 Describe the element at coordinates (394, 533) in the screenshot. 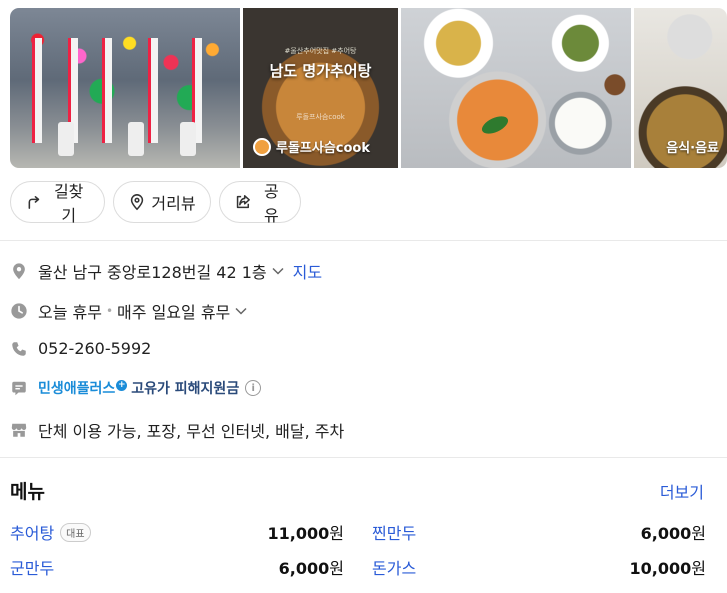

I see `menu-item-name: 찐만두` at that location.